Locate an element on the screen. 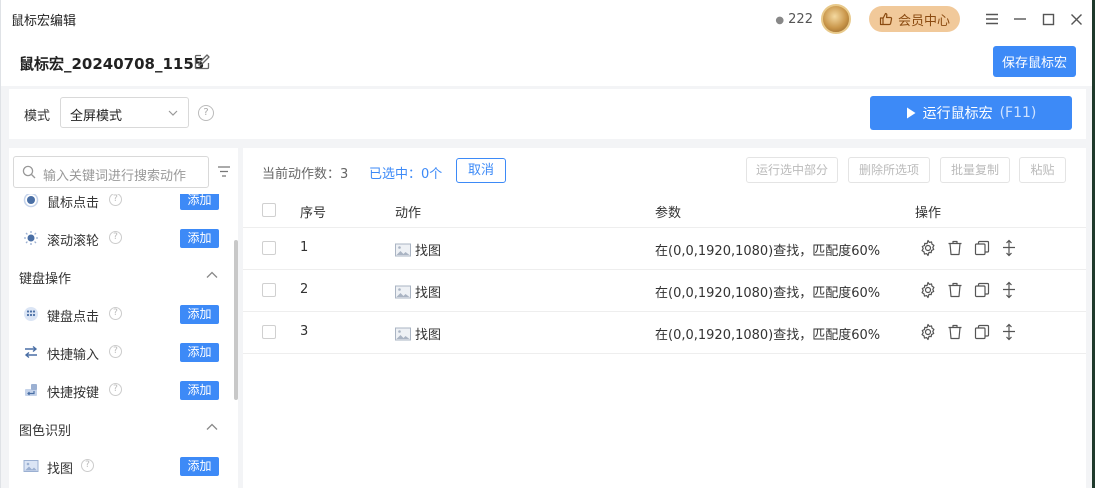  table-row: 1 找图 在(0,0,1920,1080)查找，匹配度60% is located at coordinates (664, 249).